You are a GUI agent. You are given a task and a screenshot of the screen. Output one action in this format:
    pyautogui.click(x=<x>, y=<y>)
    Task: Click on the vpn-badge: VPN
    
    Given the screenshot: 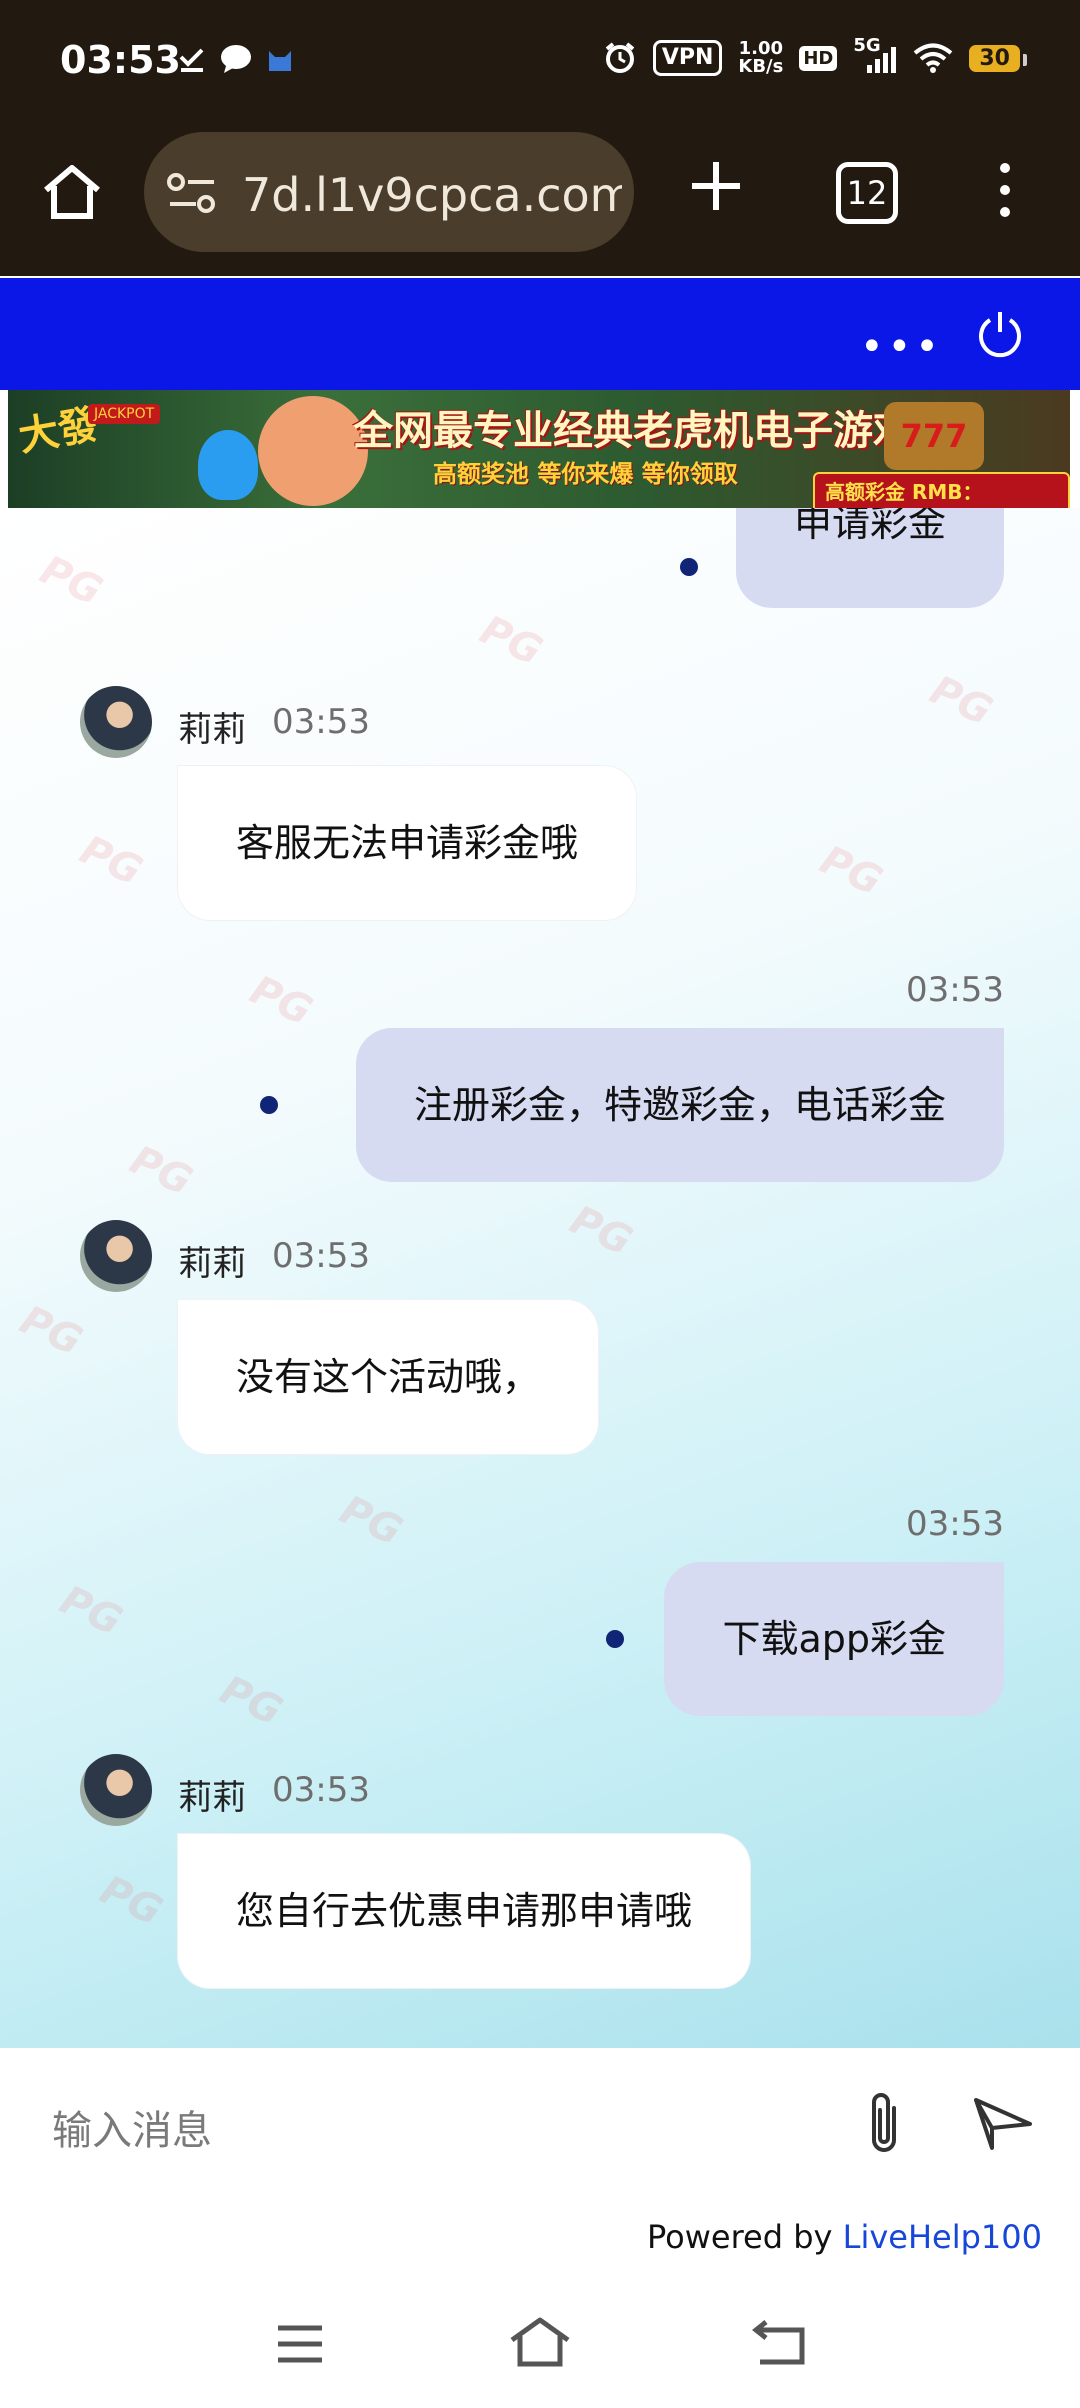 What is the action you would take?
    pyautogui.click(x=687, y=58)
    